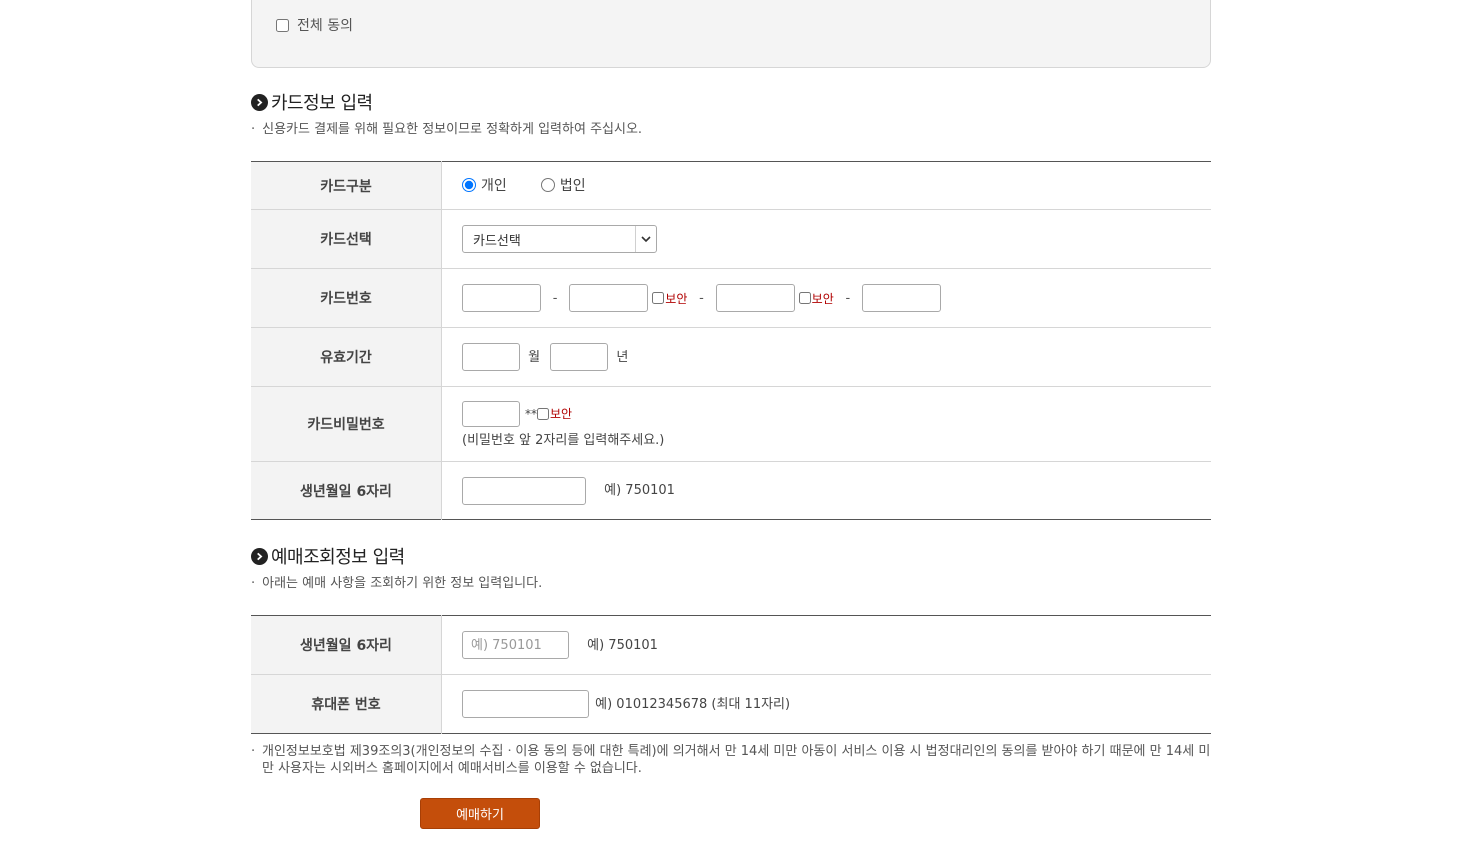  Describe the element at coordinates (547, 185) in the screenshot. I see `card-type-corporate-radio` at that location.